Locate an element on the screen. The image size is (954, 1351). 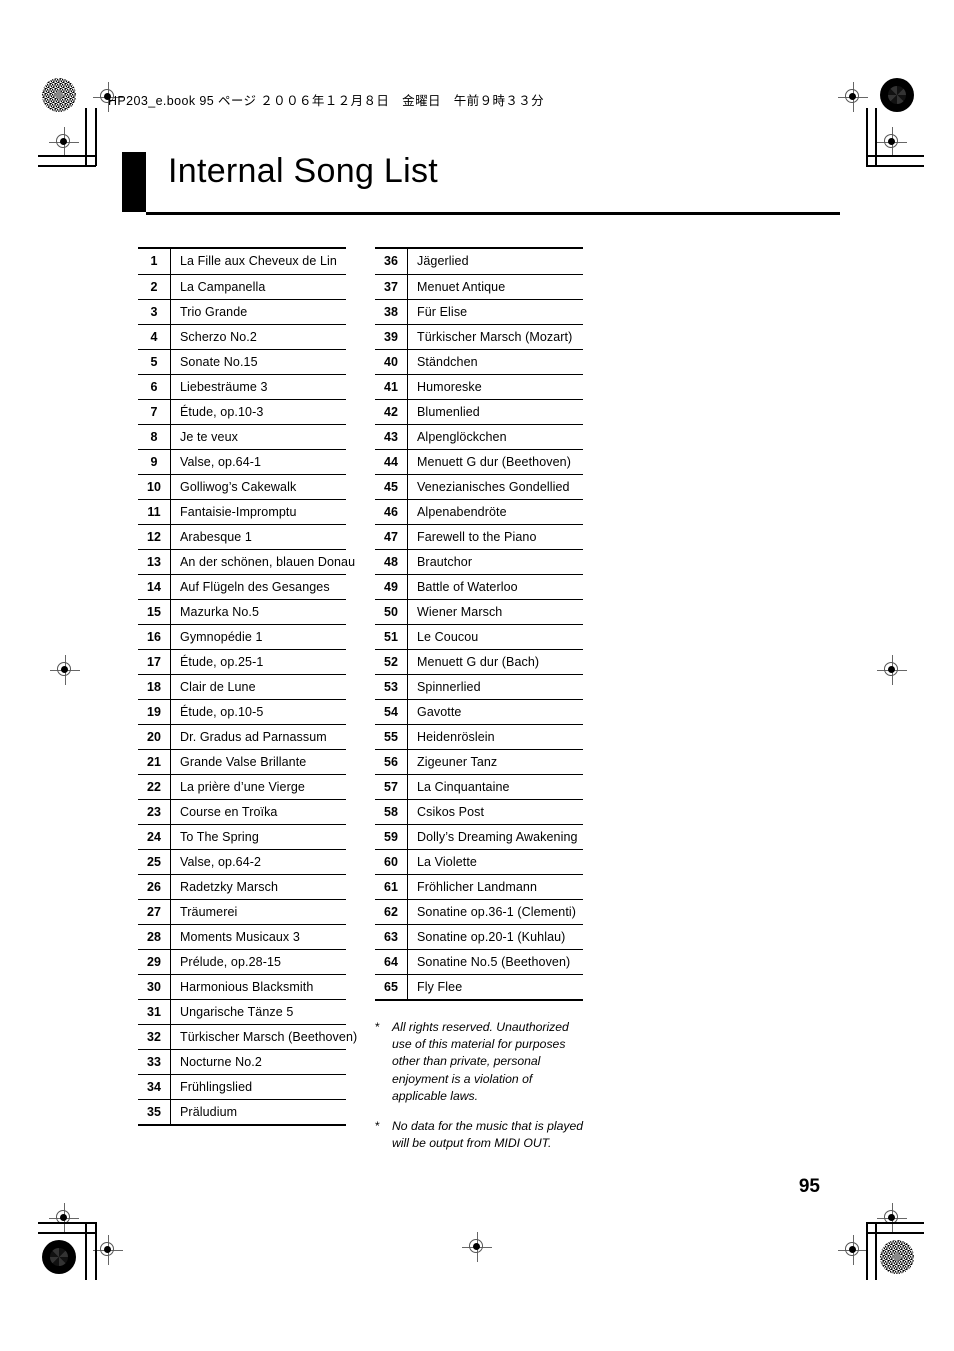
registration-crosshair-bottom-center is located at coordinates (477, 1247).